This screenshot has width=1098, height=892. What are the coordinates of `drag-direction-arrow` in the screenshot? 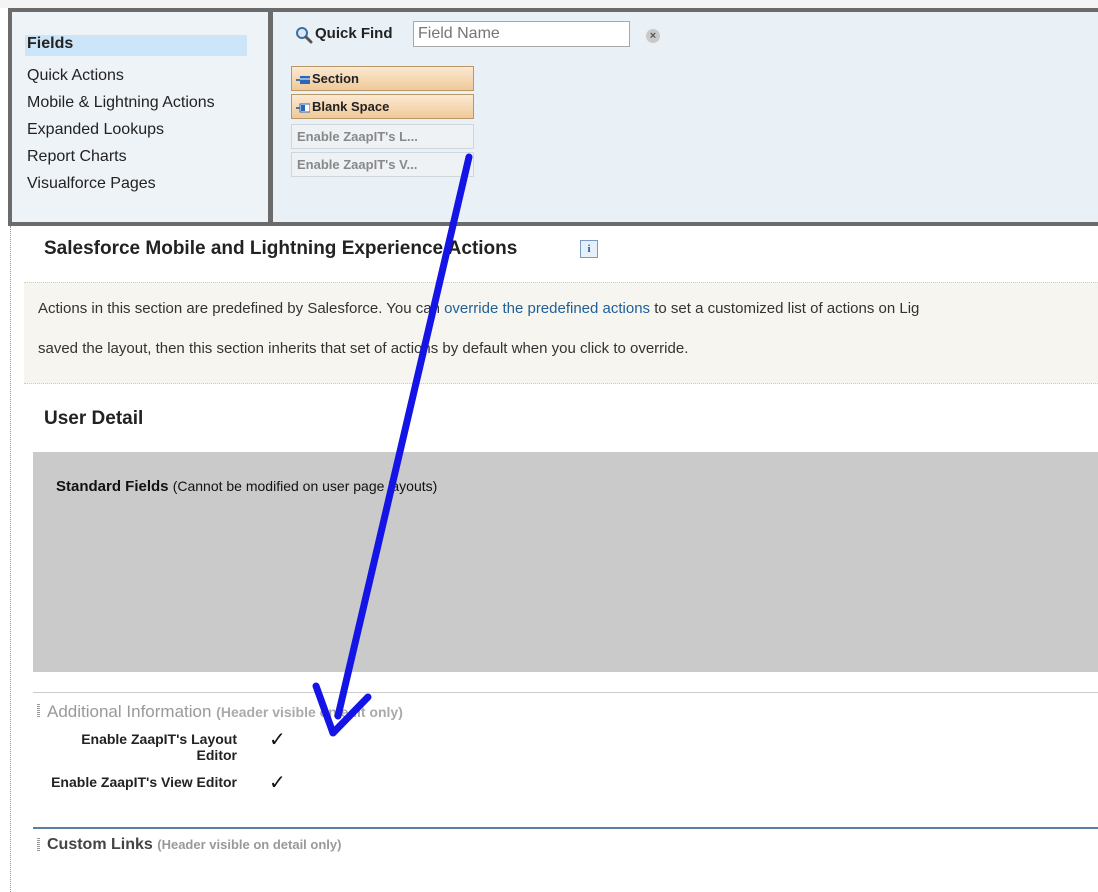 It's located at (392, 445).